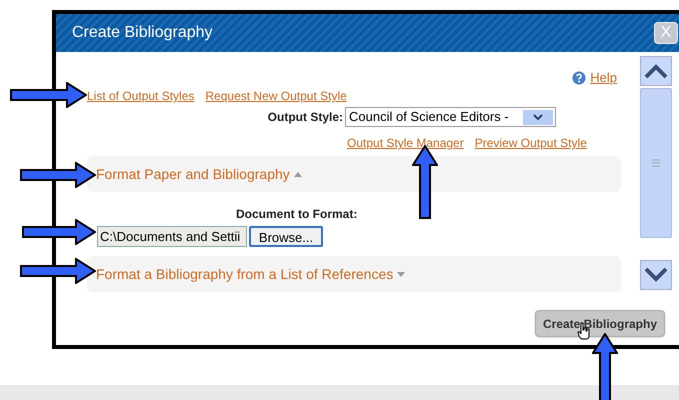 Image resolution: width=679 pixels, height=400 pixels. I want to click on chevron-up-icon, so click(656, 71).